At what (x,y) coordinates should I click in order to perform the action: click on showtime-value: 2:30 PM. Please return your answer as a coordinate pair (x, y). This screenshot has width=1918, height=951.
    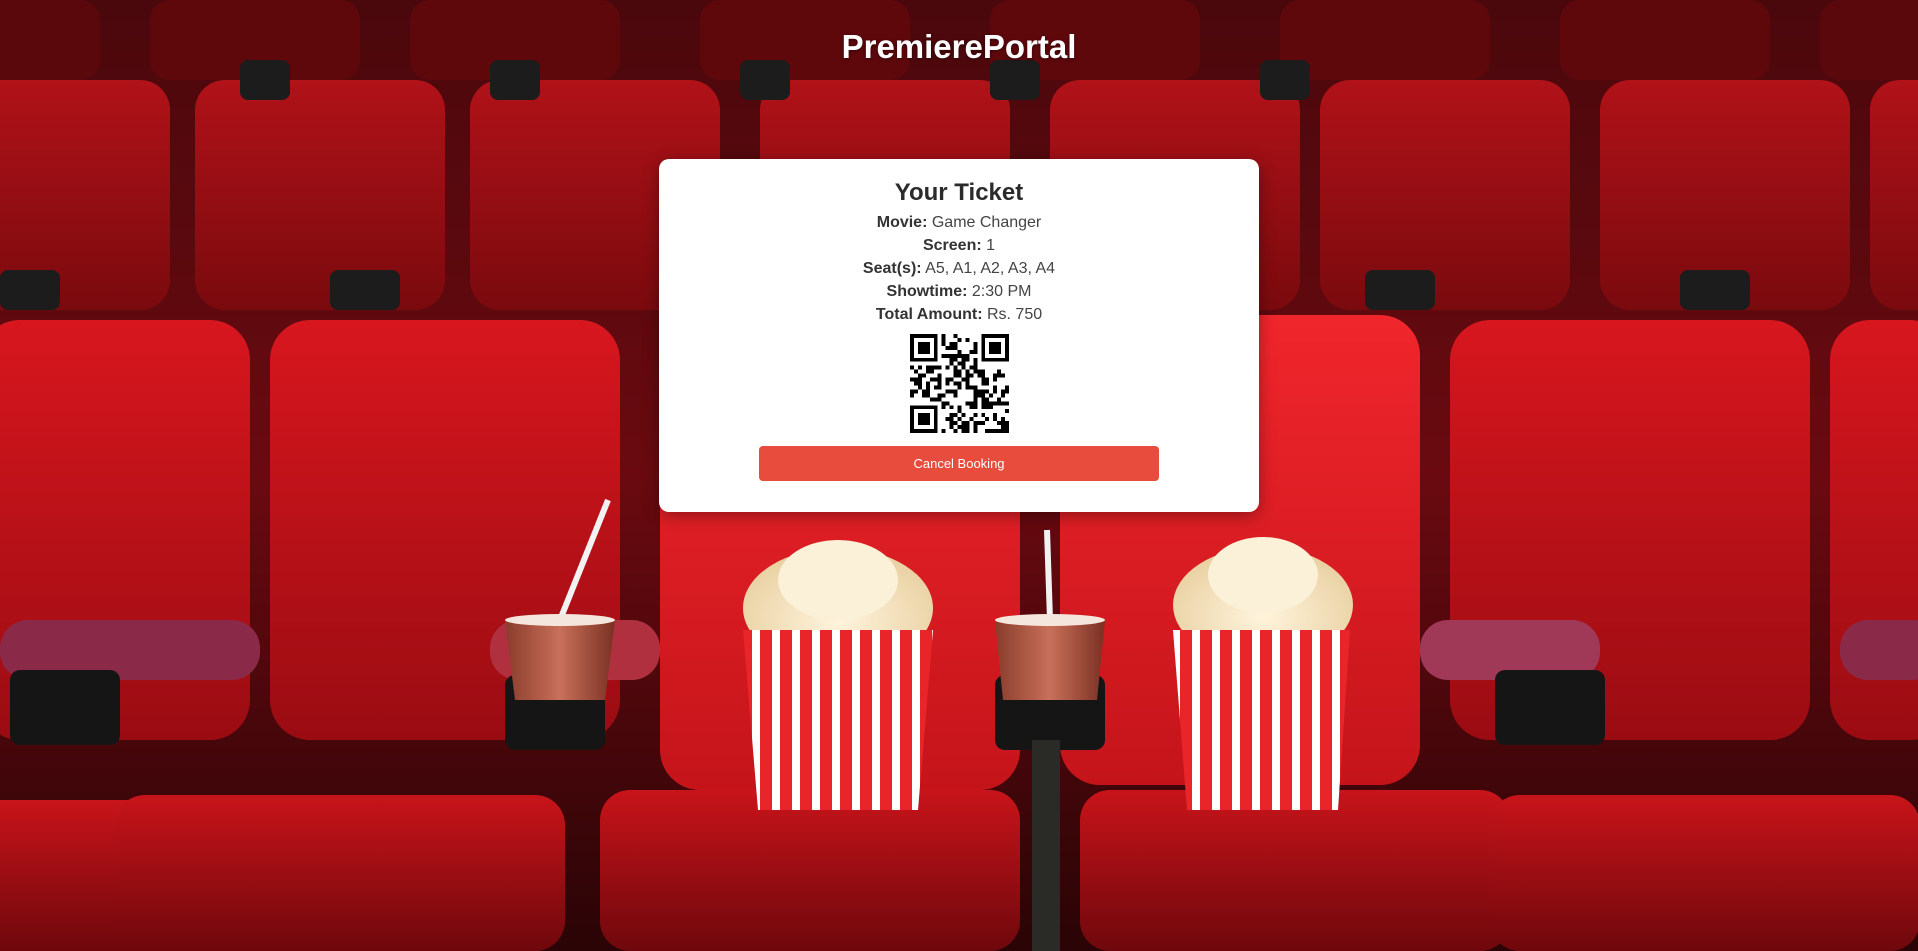
    Looking at the image, I should click on (1001, 291).